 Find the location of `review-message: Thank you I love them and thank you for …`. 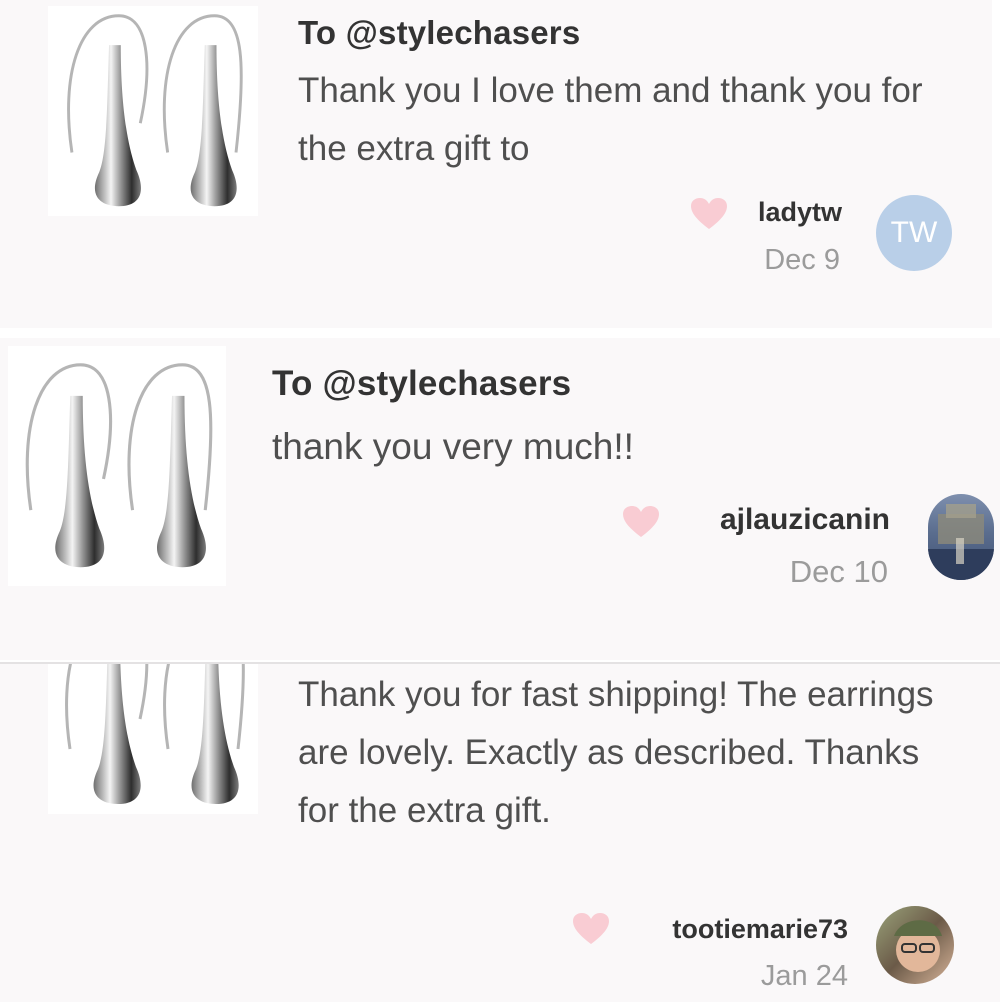

review-message: Thank you I love them and thank you for … is located at coordinates (610, 119).